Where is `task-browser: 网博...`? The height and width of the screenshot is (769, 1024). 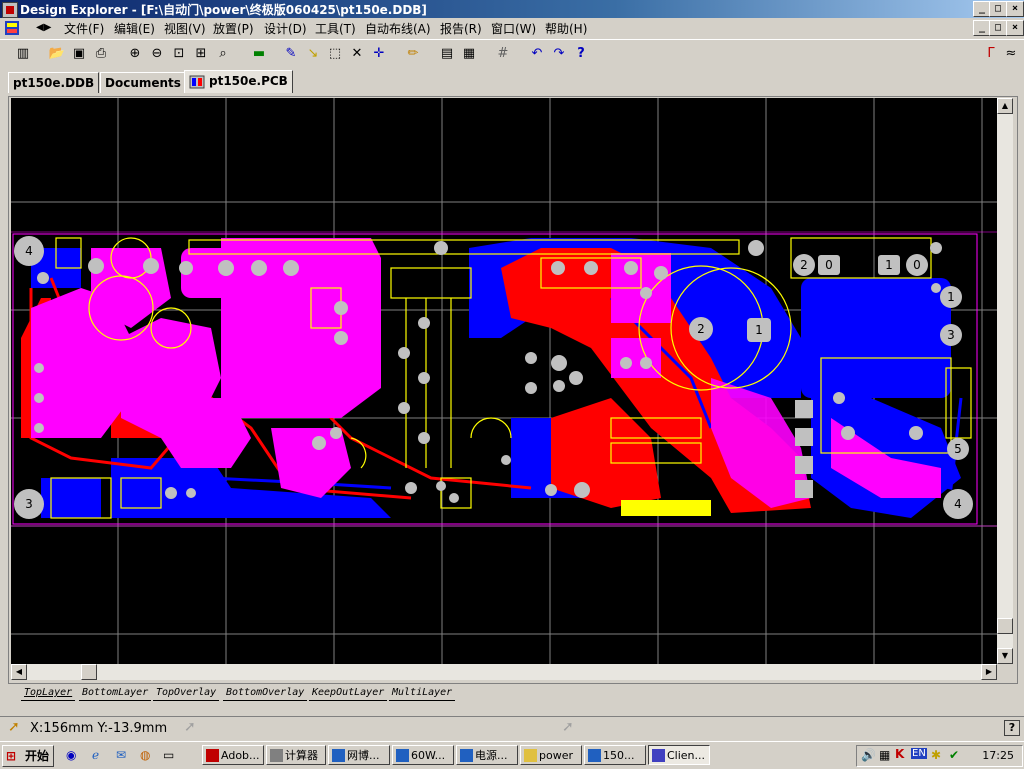 task-browser: 网博... is located at coordinates (359, 755).